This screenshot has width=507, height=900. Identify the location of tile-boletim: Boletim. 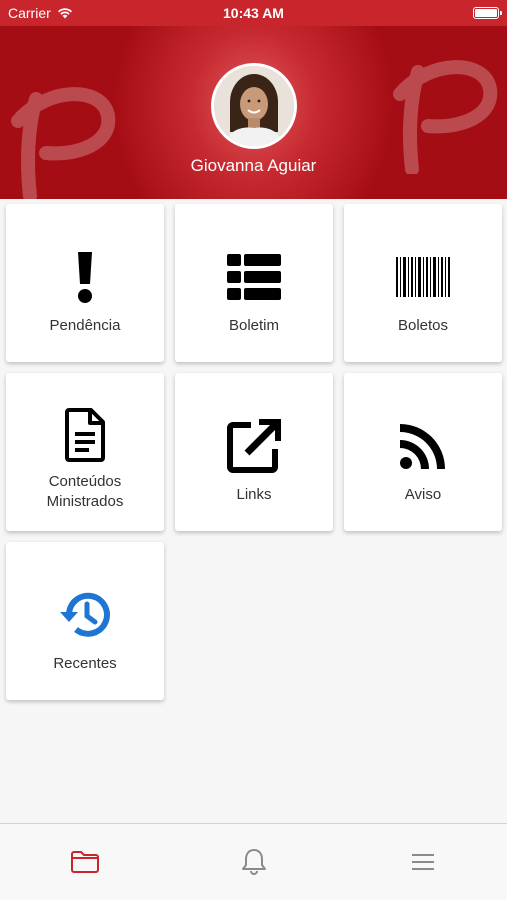
(254, 283).